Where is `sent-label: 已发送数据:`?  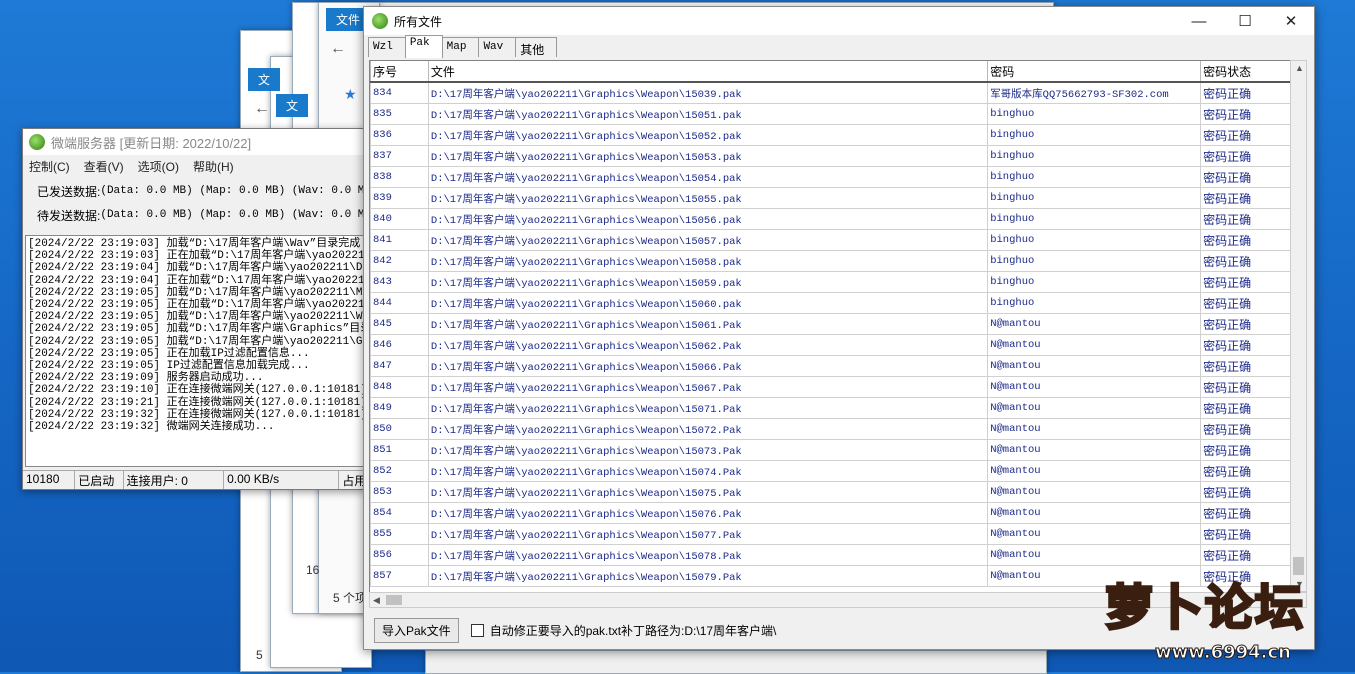
sent-label: 已发送数据: is located at coordinates (69, 191).